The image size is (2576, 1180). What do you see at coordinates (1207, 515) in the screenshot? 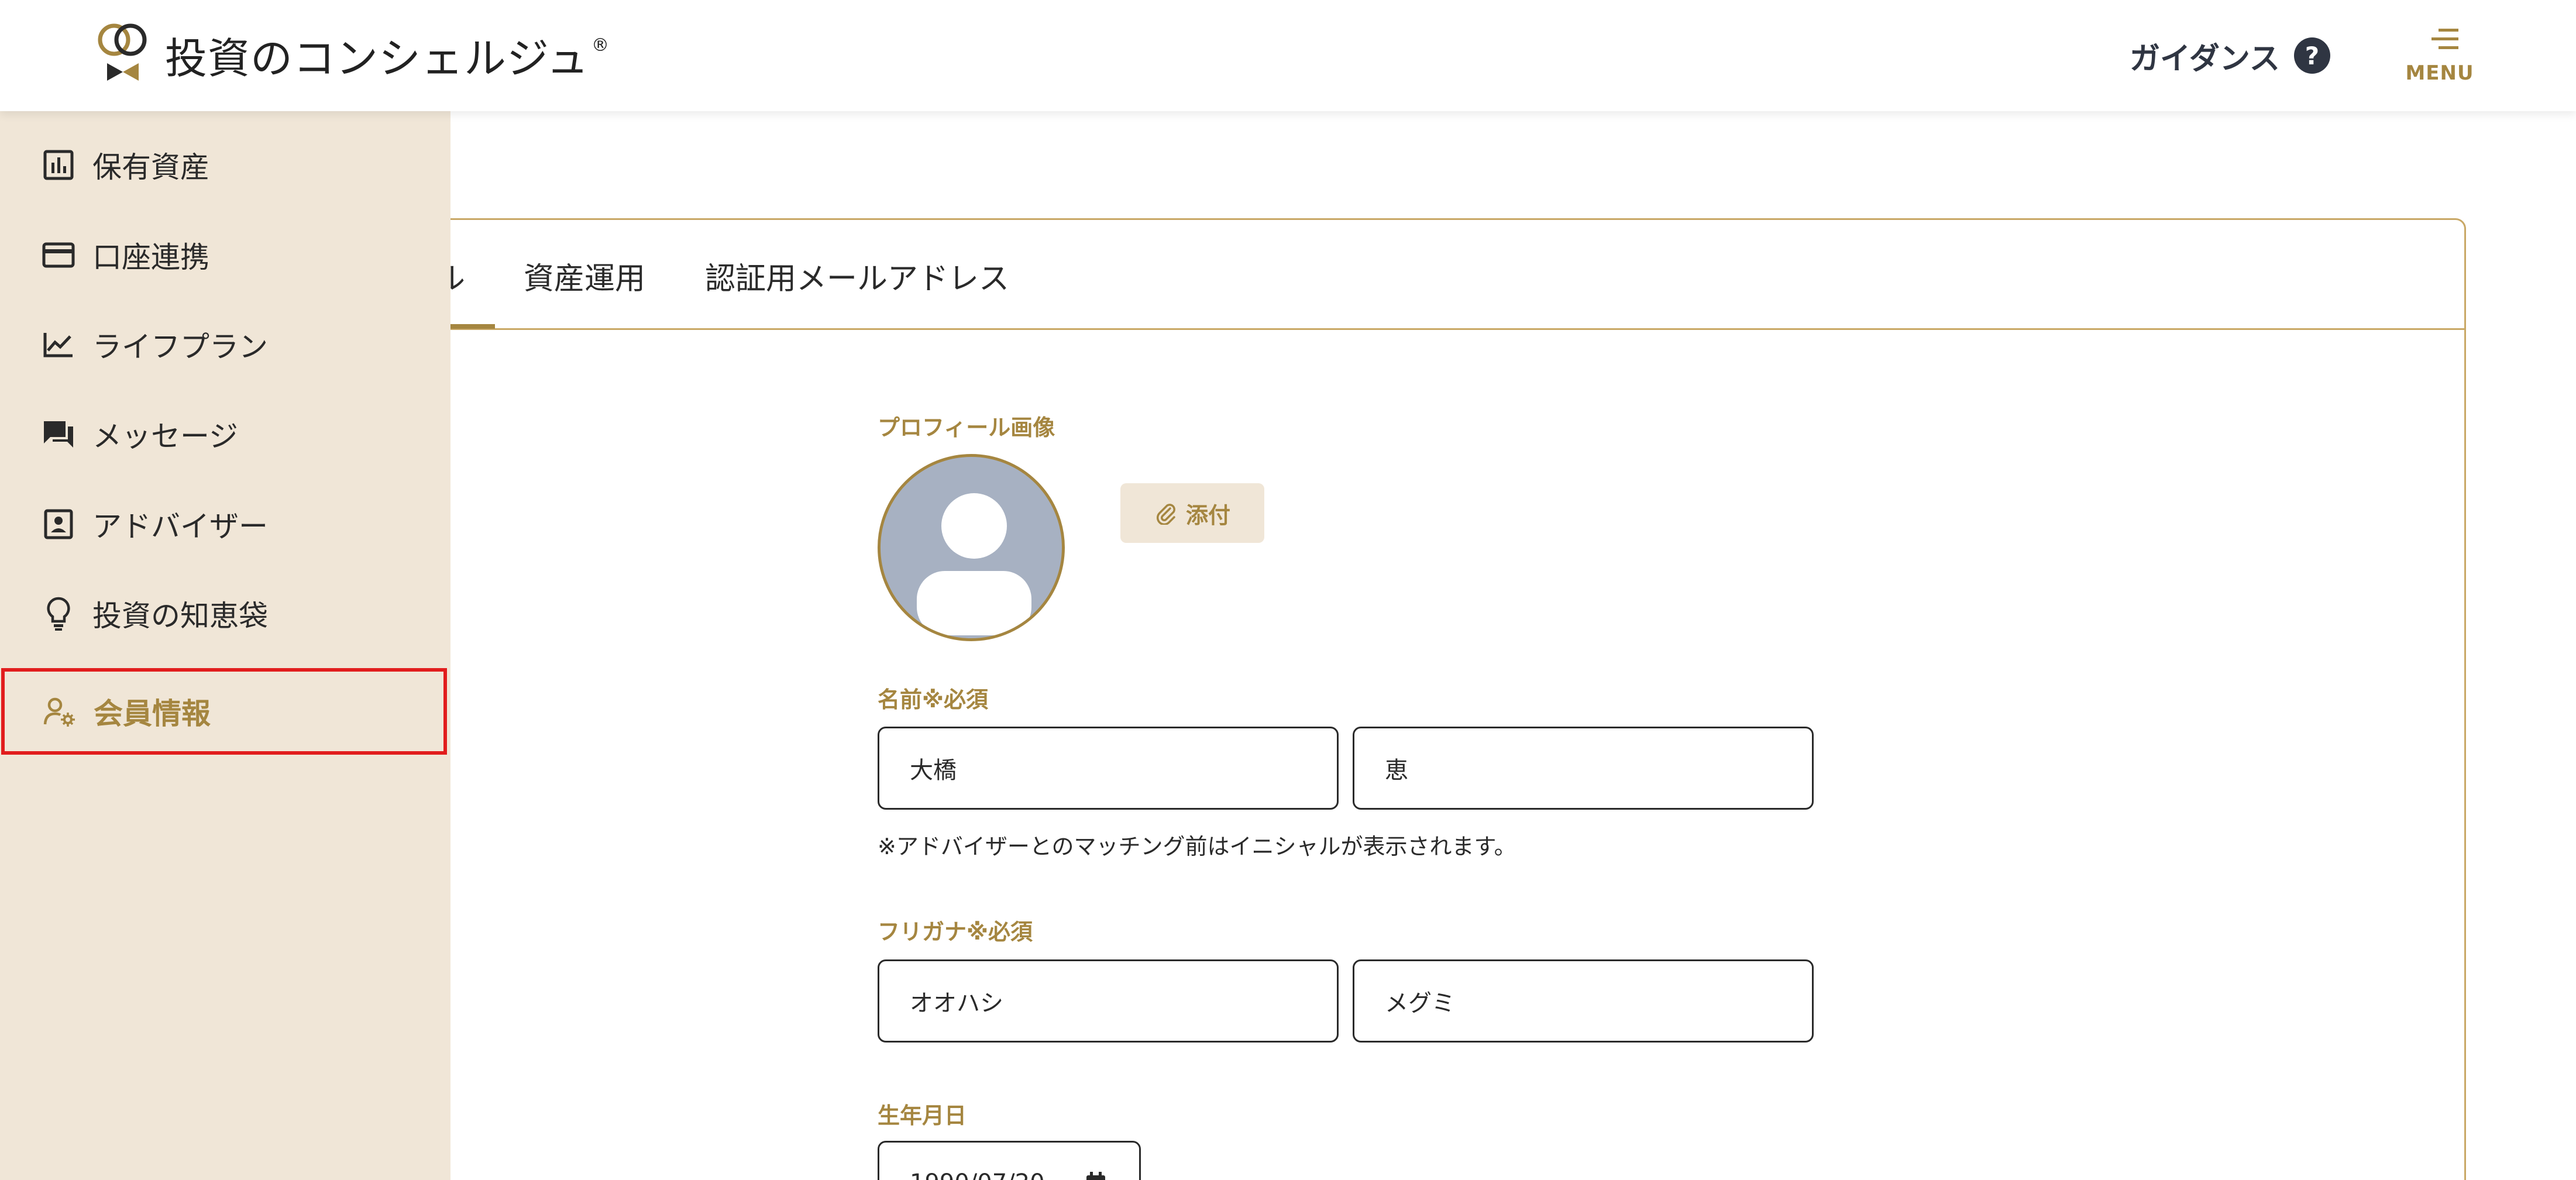
I see `attach-label: 添付` at bounding box center [1207, 515].